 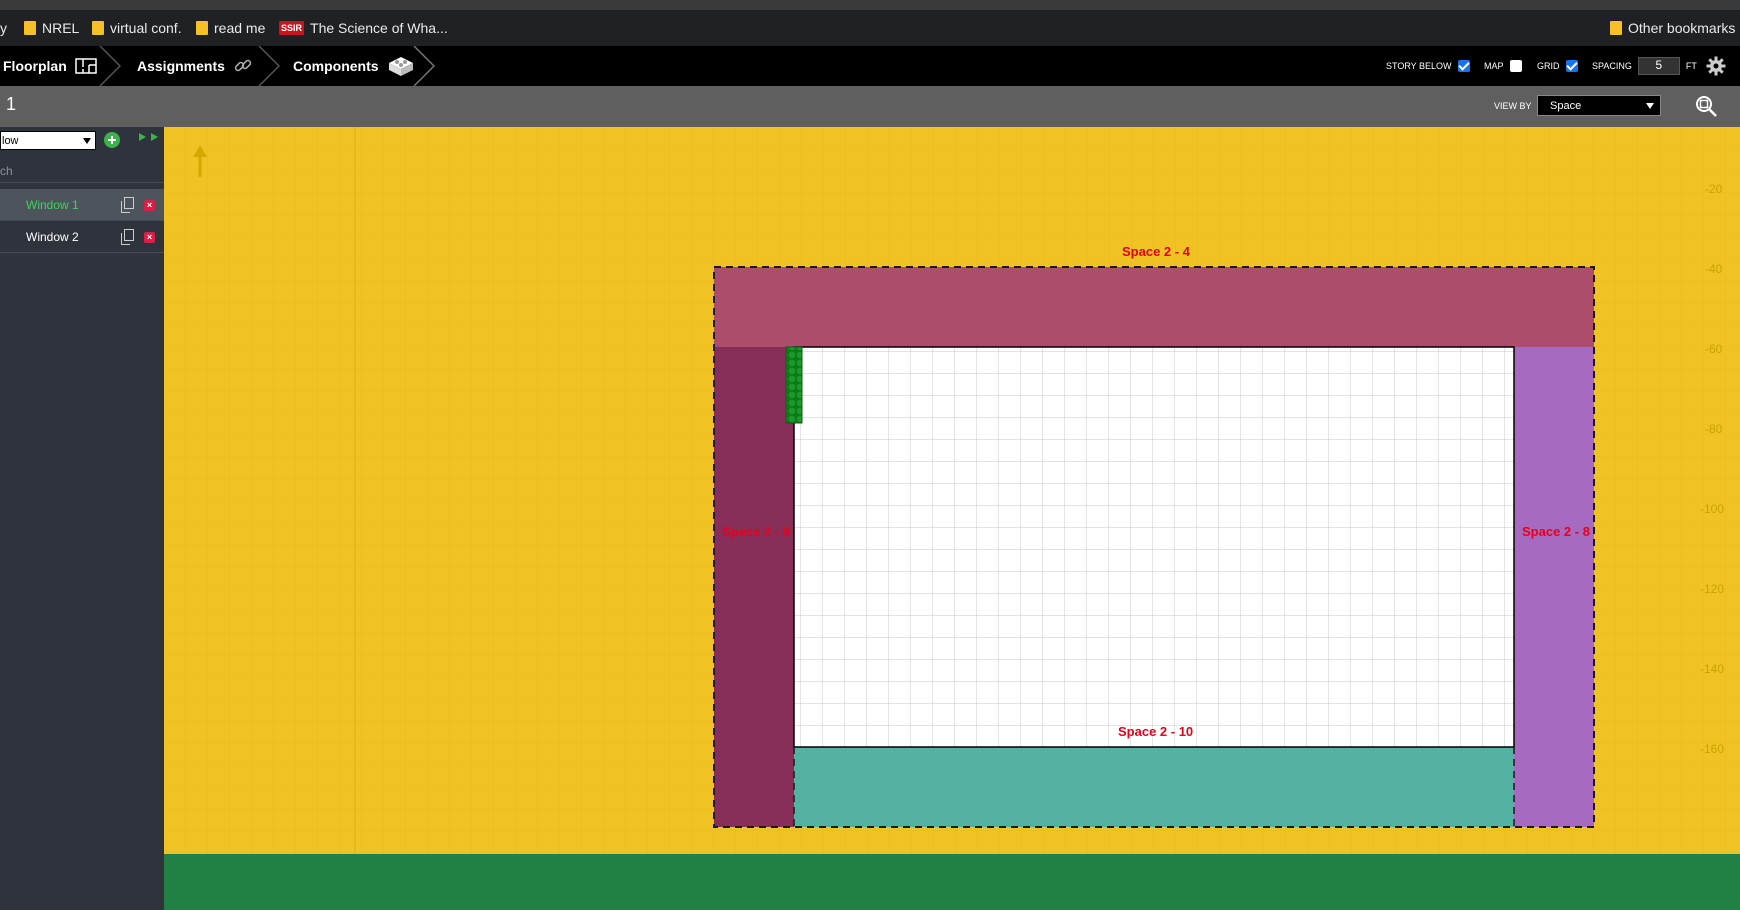 What do you see at coordinates (794, 385) in the screenshot?
I see `window-1-component` at bounding box center [794, 385].